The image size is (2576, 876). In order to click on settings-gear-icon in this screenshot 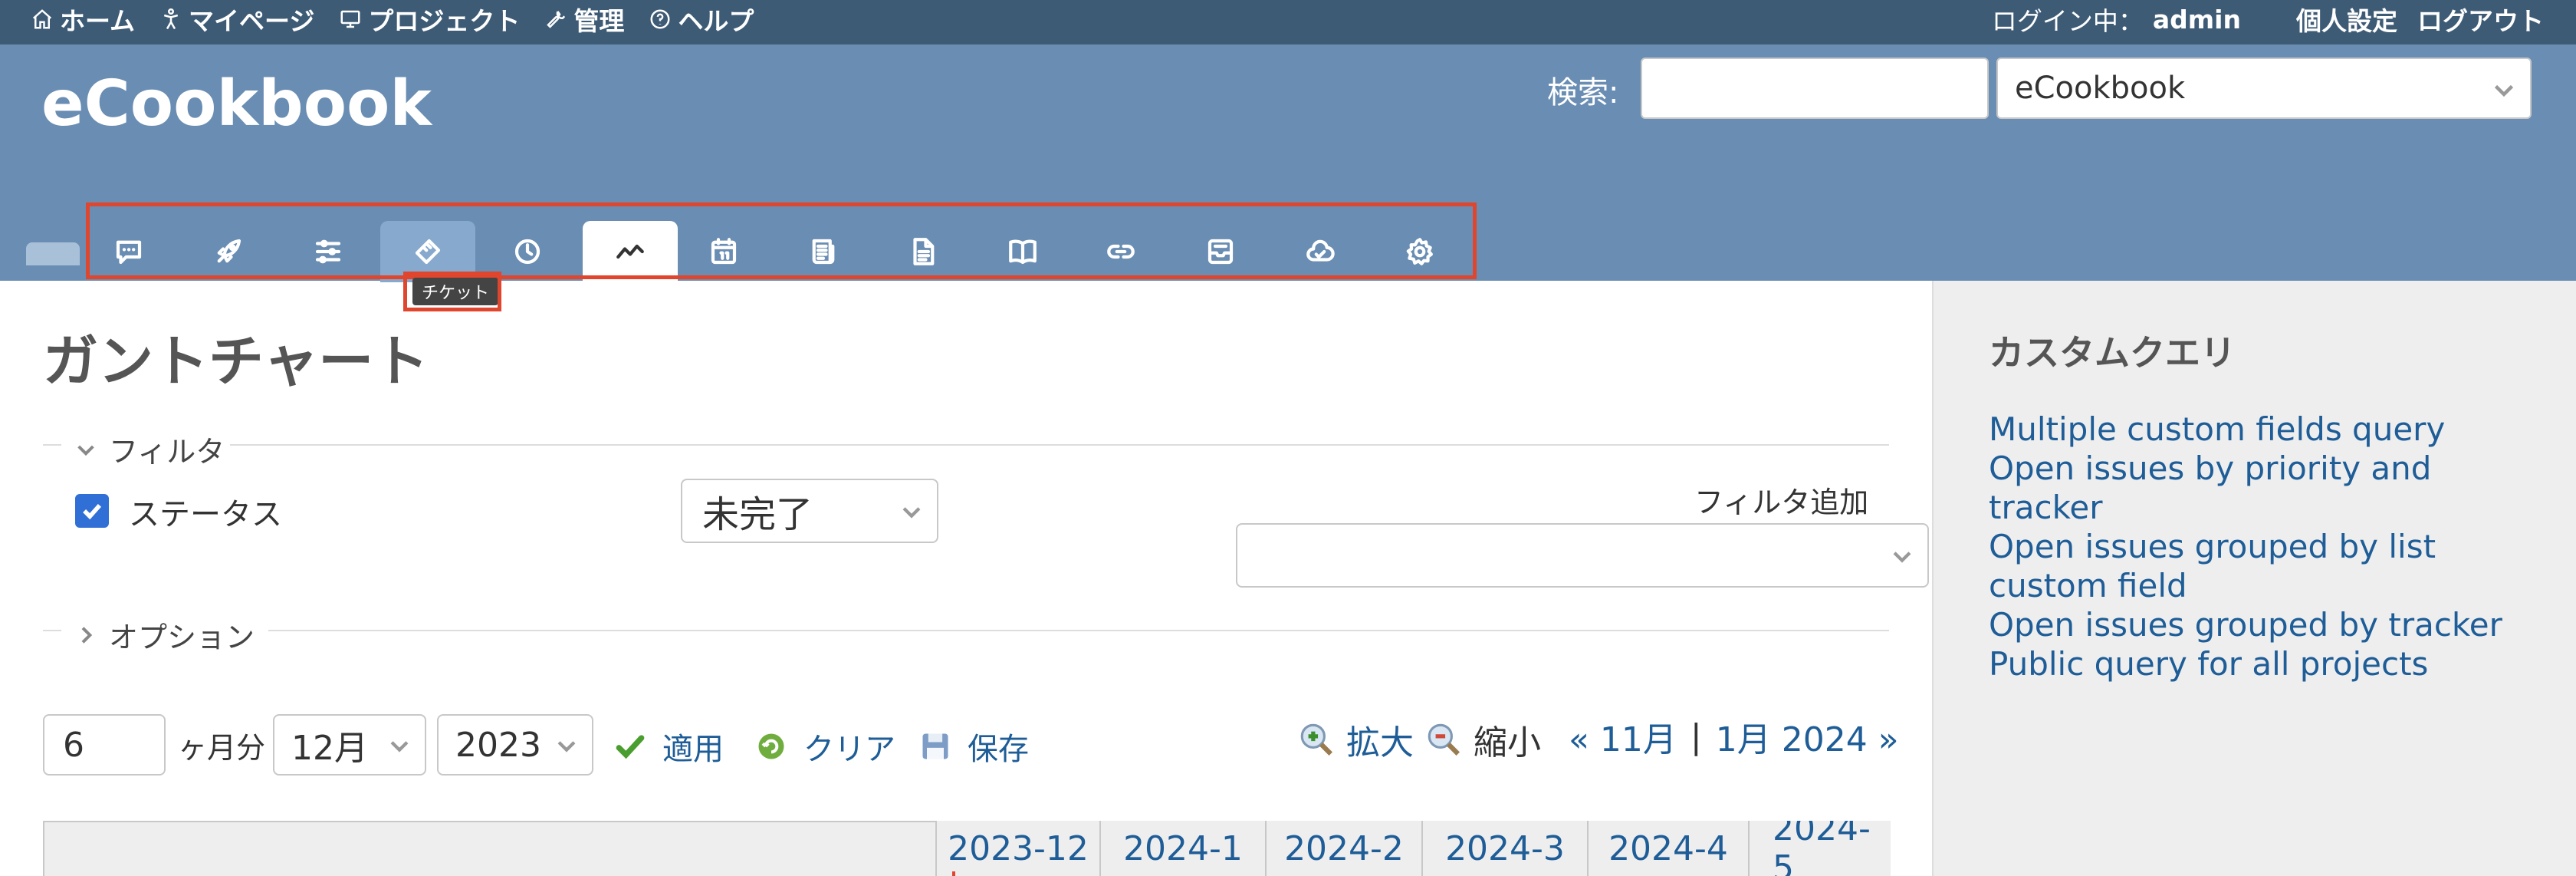, I will do `click(1419, 251)`.